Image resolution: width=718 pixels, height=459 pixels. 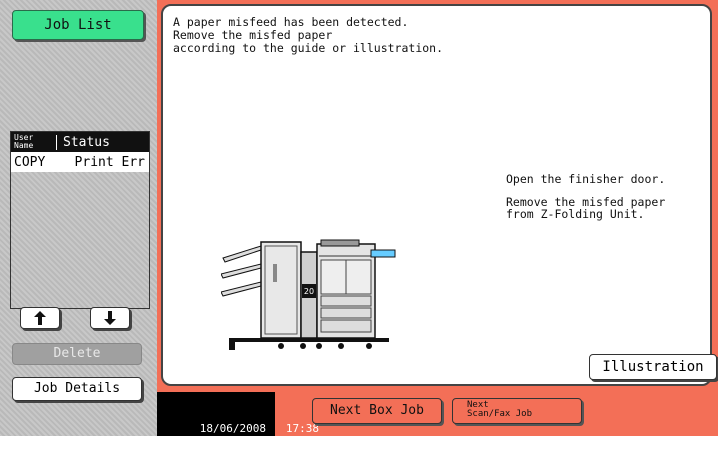 I want to click on job-list-empty-area, so click(x=80, y=240).